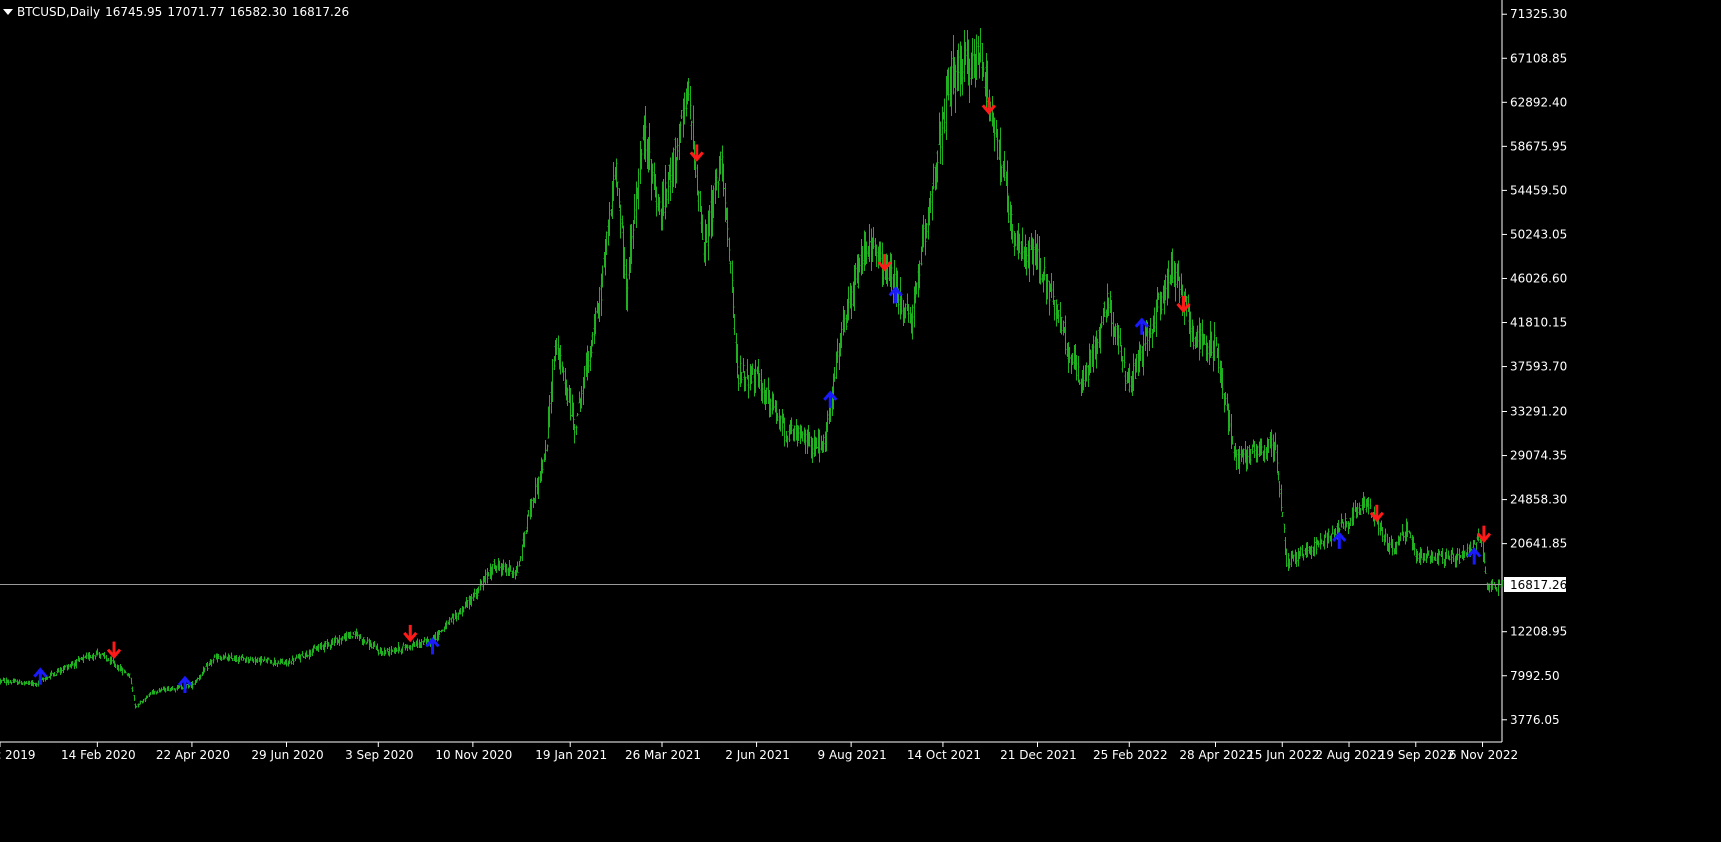  What do you see at coordinates (1538, 412) in the screenshot?
I see `price-tick-label: 33291.20` at bounding box center [1538, 412].